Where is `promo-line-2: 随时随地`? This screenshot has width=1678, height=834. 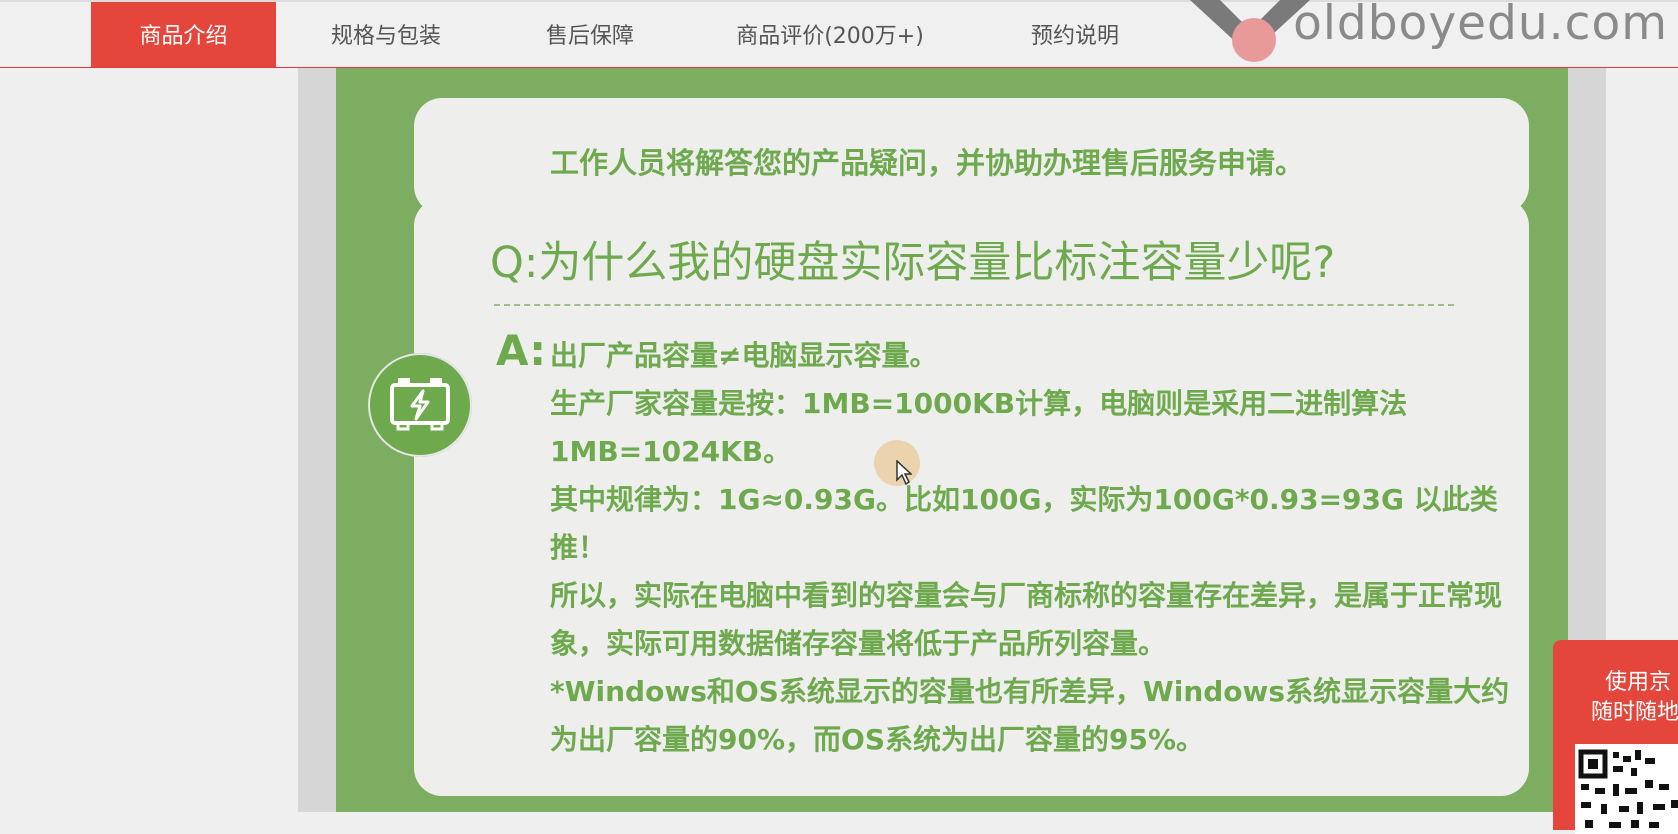
promo-line-2: 随时随地 is located at coordinates (1634, 712).